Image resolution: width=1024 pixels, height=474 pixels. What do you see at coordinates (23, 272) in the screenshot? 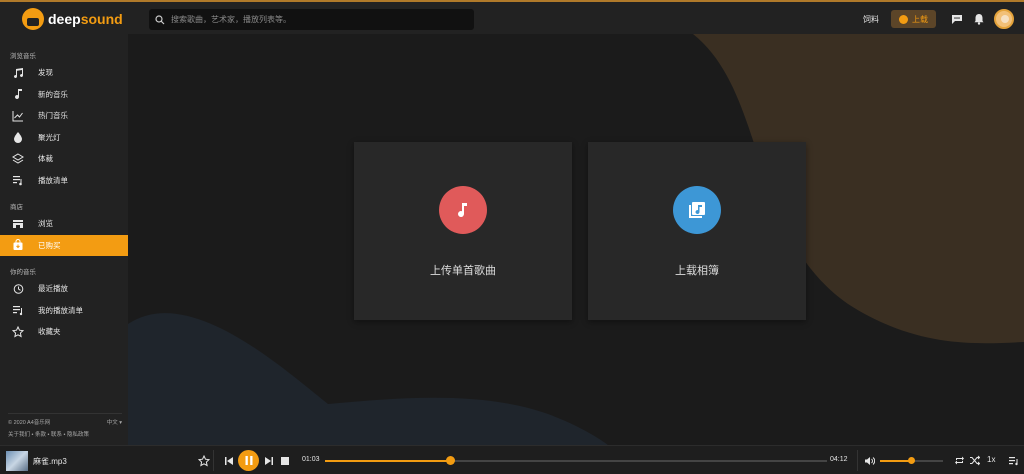
I see `section-title-your-music: 你的音乐` at bounding box center [23, 272].